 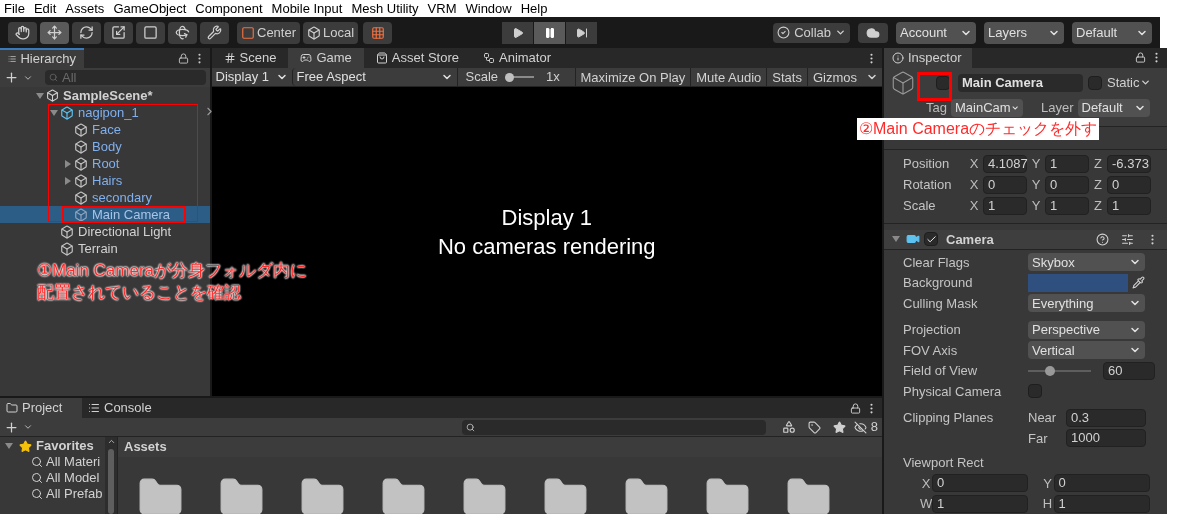 I want to click on dropdown: Skybox, so click(x=1086, y=262).